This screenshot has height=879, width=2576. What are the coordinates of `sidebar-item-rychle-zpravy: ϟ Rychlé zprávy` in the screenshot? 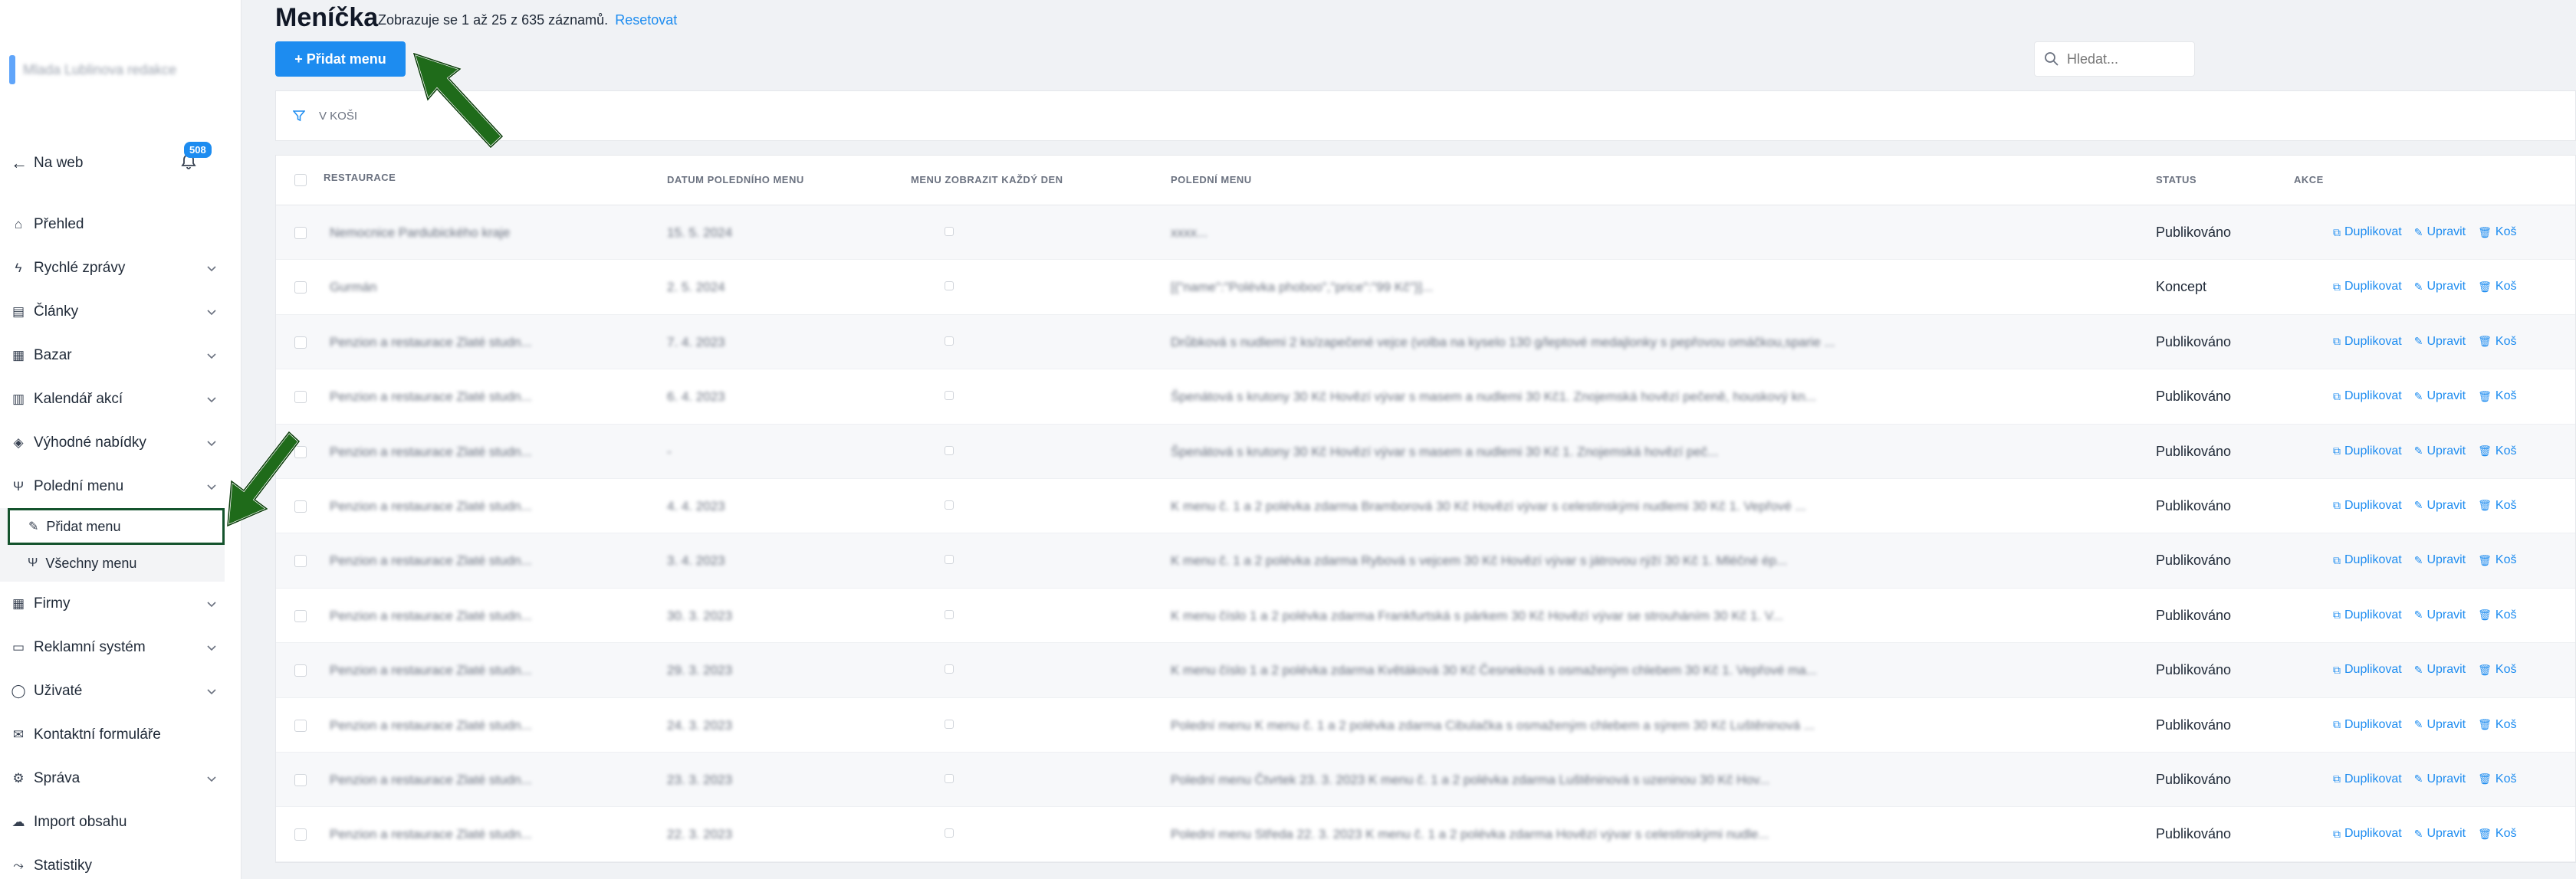 It's located at (113, 268).